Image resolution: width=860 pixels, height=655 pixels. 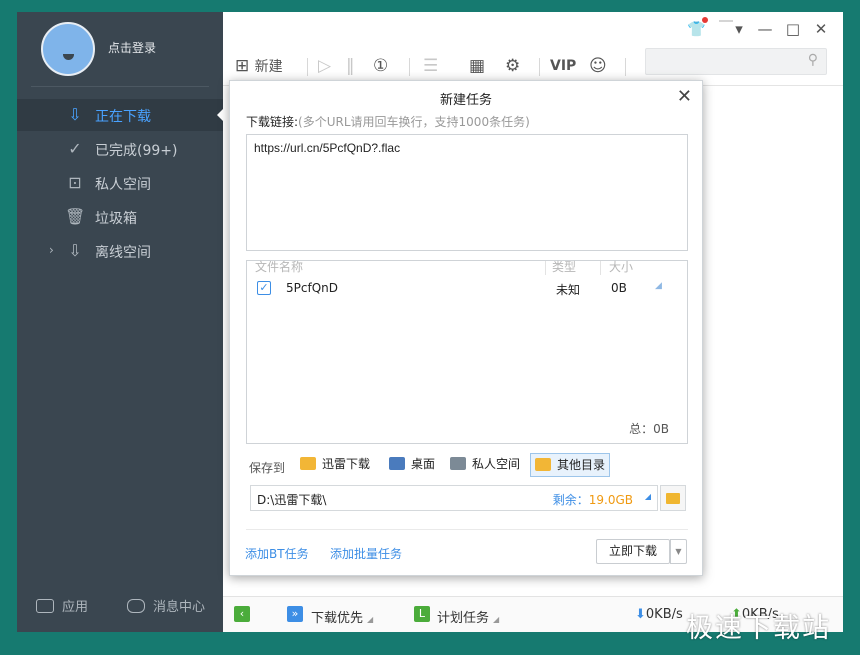 What do you see at coordinates (423, 464) in the screenshot?
I see `dest-label: 桌面` at bounding box center [423, 464].